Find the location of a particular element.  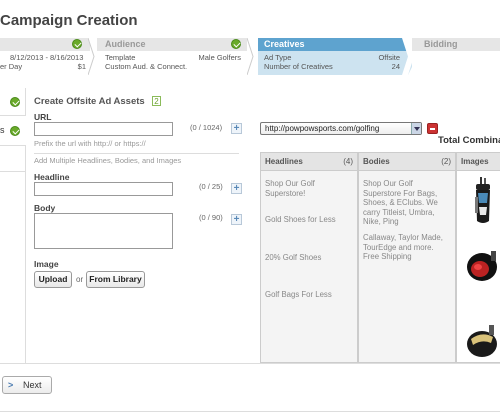

url-select: http://powpowsports.com/golfing is located at coordinates (341, 128).